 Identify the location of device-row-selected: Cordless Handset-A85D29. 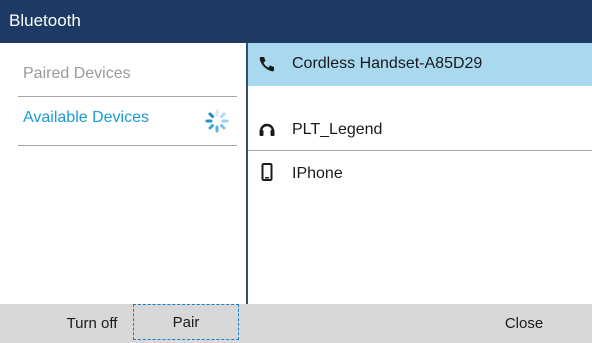
(420, 64).